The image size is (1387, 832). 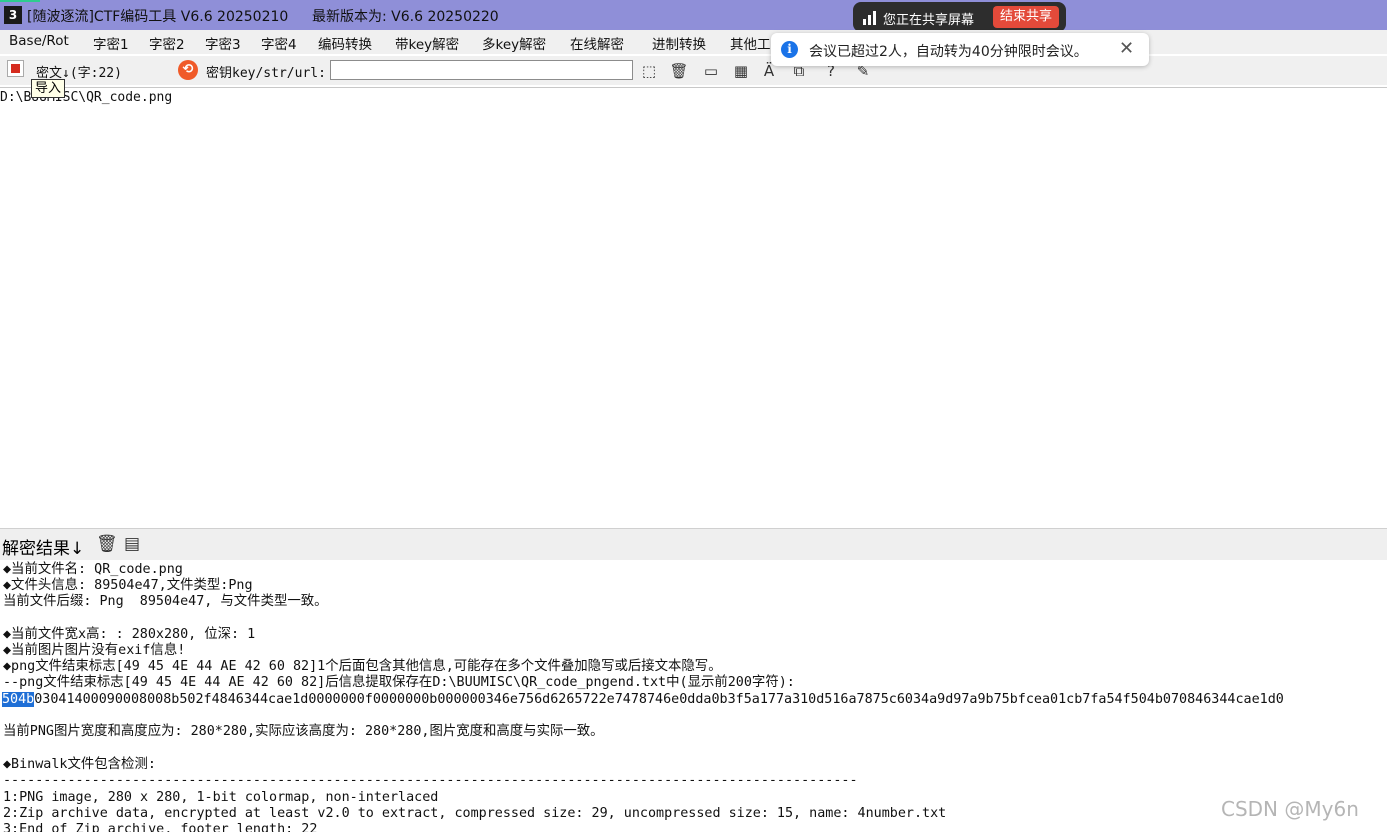 What do you see at coordinates (94, 650) in the screenshot?
I see `result-line: ◆当前图片图片没有exif信息!` at bounding box center [94, 650].